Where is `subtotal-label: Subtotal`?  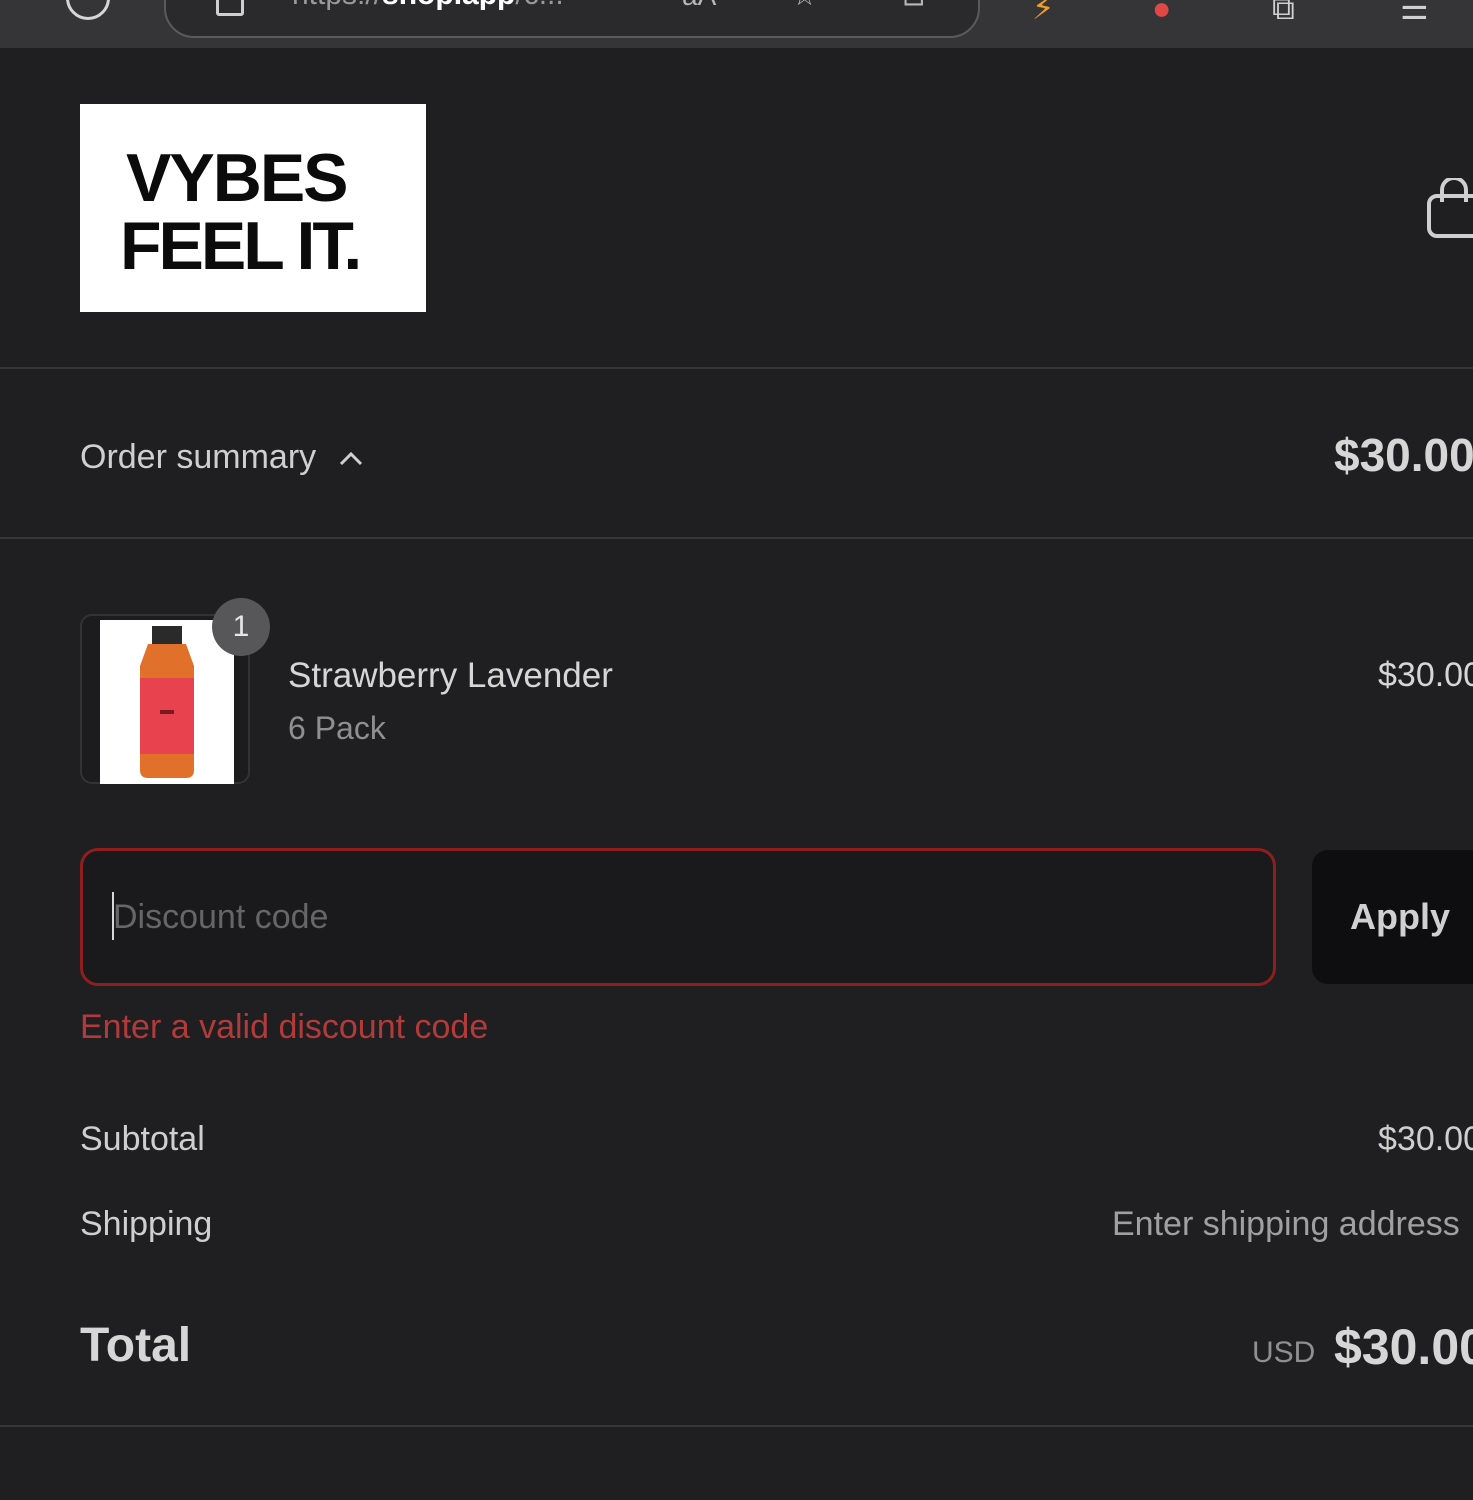
subtotal-label: Subtotal is located at coordinates (142, 1139).